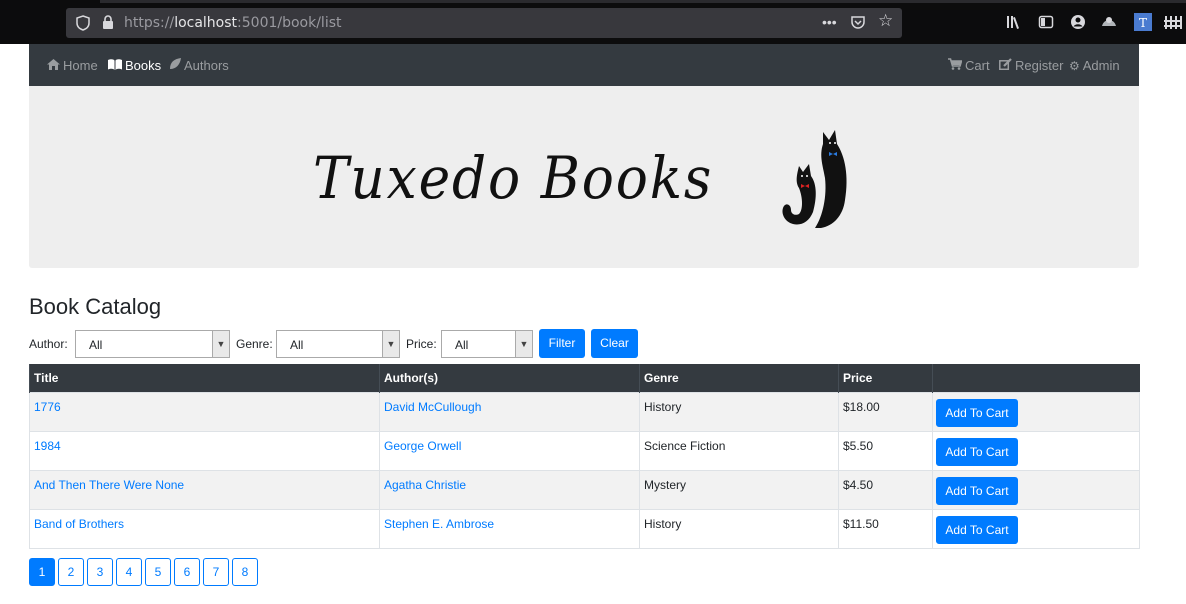 The height and width of the screenshot is (604, 1186). What do you see at coordinates (175, 65) in the screenshot?
I see `leaf-icon` at bounding box center [175, 65].